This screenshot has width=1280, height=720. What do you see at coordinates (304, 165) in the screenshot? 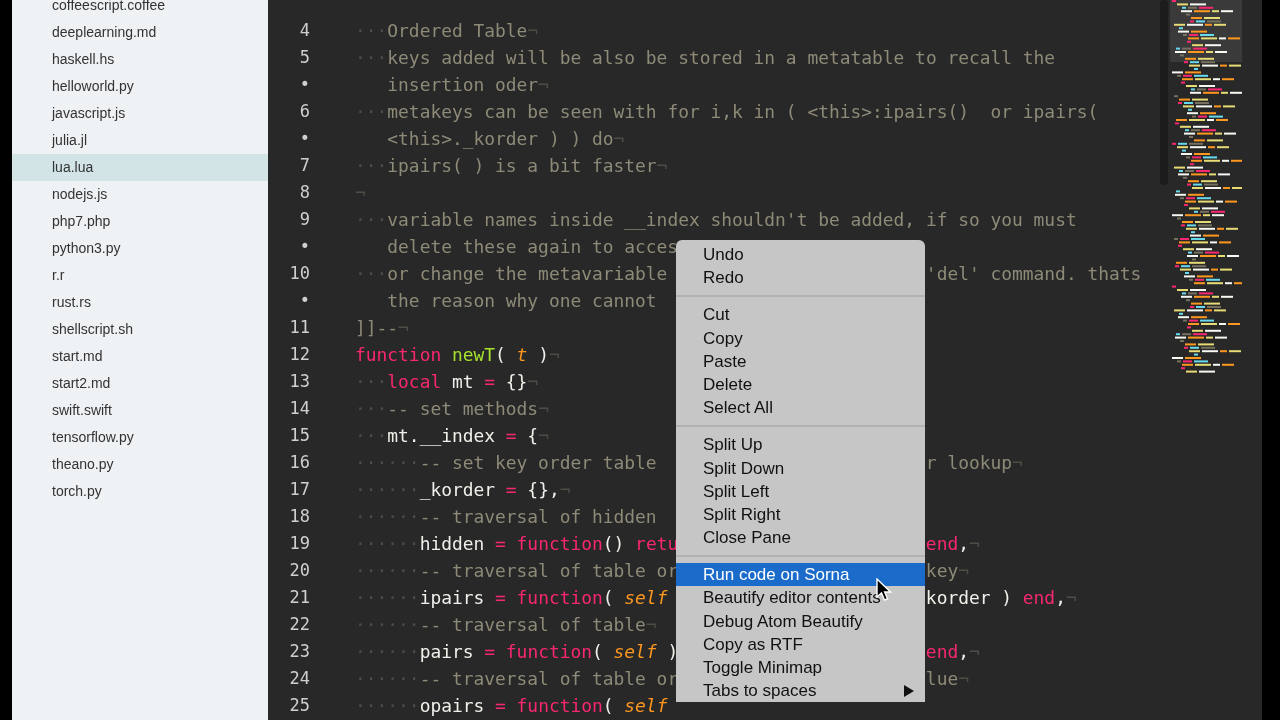
I see `line-number: 7` at bounding box center [304, 165].